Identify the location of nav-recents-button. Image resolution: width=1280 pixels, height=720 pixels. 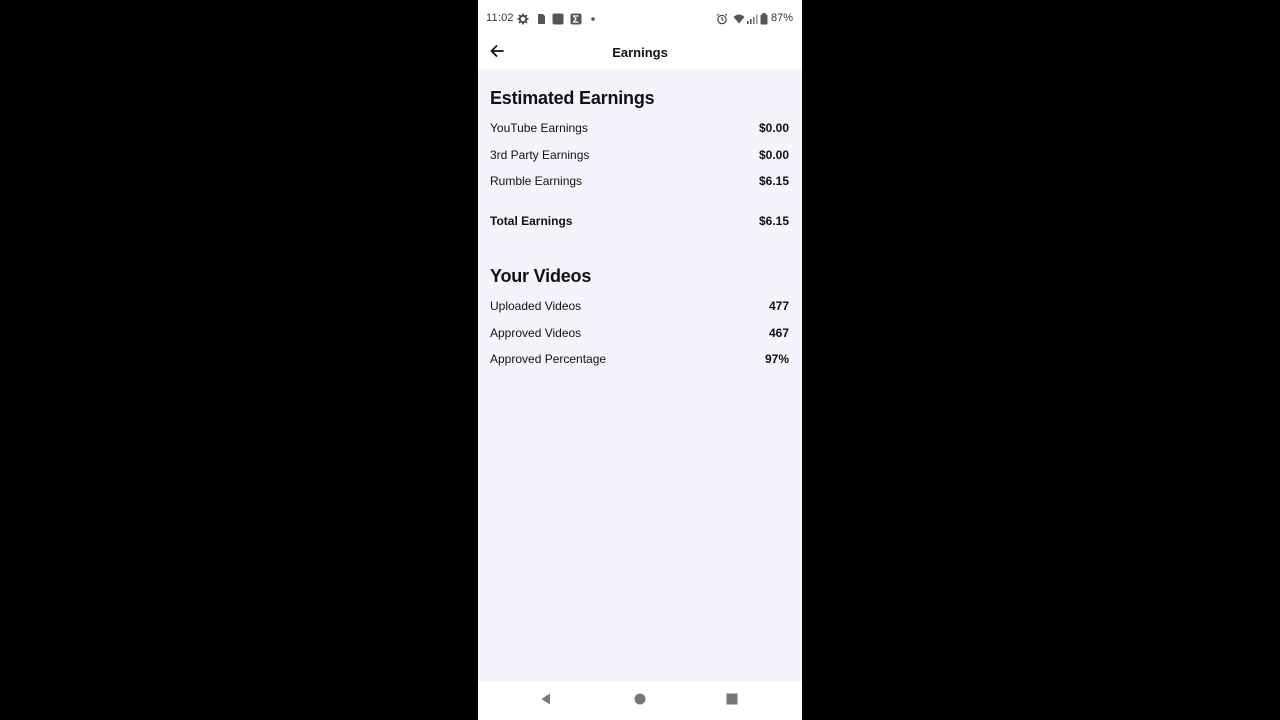
(732, 701).